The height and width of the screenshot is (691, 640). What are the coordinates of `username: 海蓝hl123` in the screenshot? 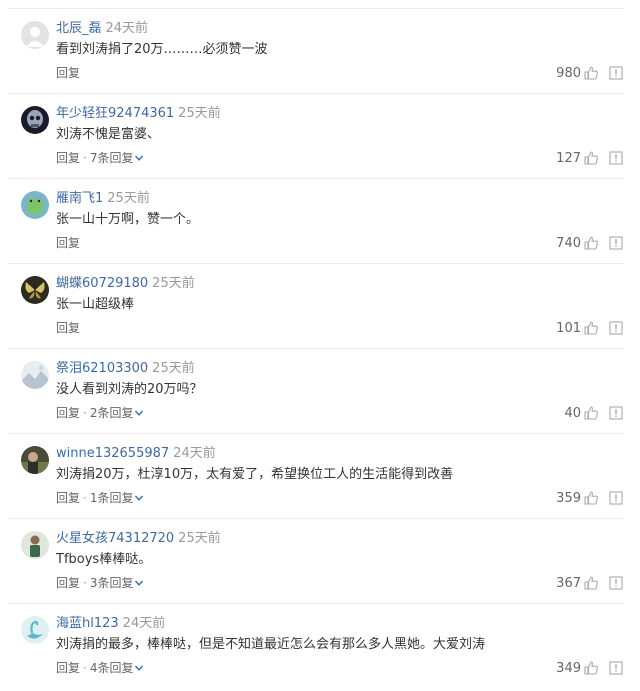 It's located at (87, 623).